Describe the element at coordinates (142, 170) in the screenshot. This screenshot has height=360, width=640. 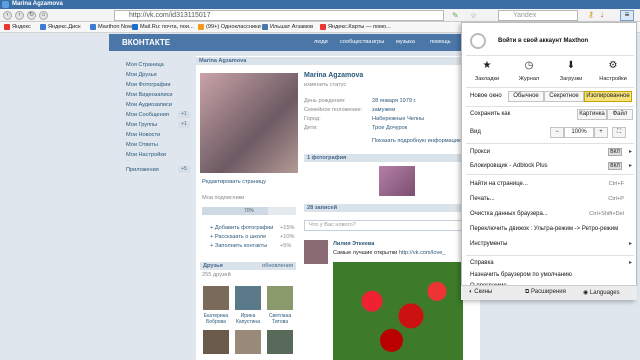
I see `left-menu-item: Приложения` at that location.